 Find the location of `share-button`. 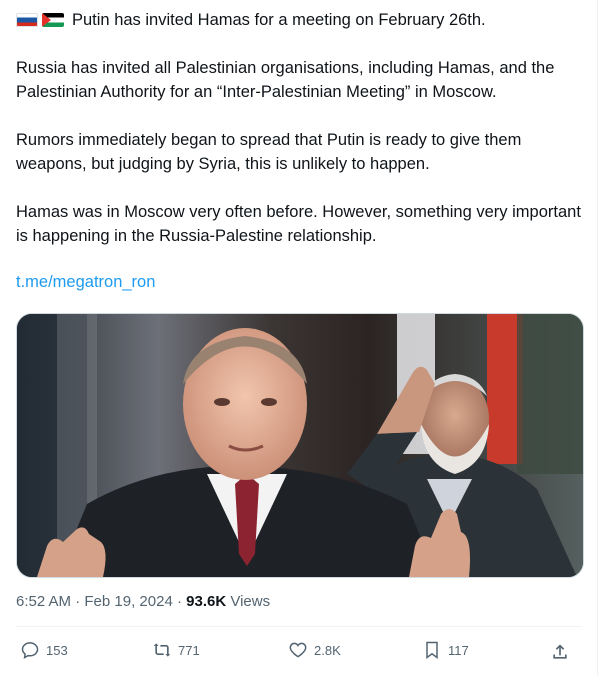

share-button is located at coordinates (563, 652).